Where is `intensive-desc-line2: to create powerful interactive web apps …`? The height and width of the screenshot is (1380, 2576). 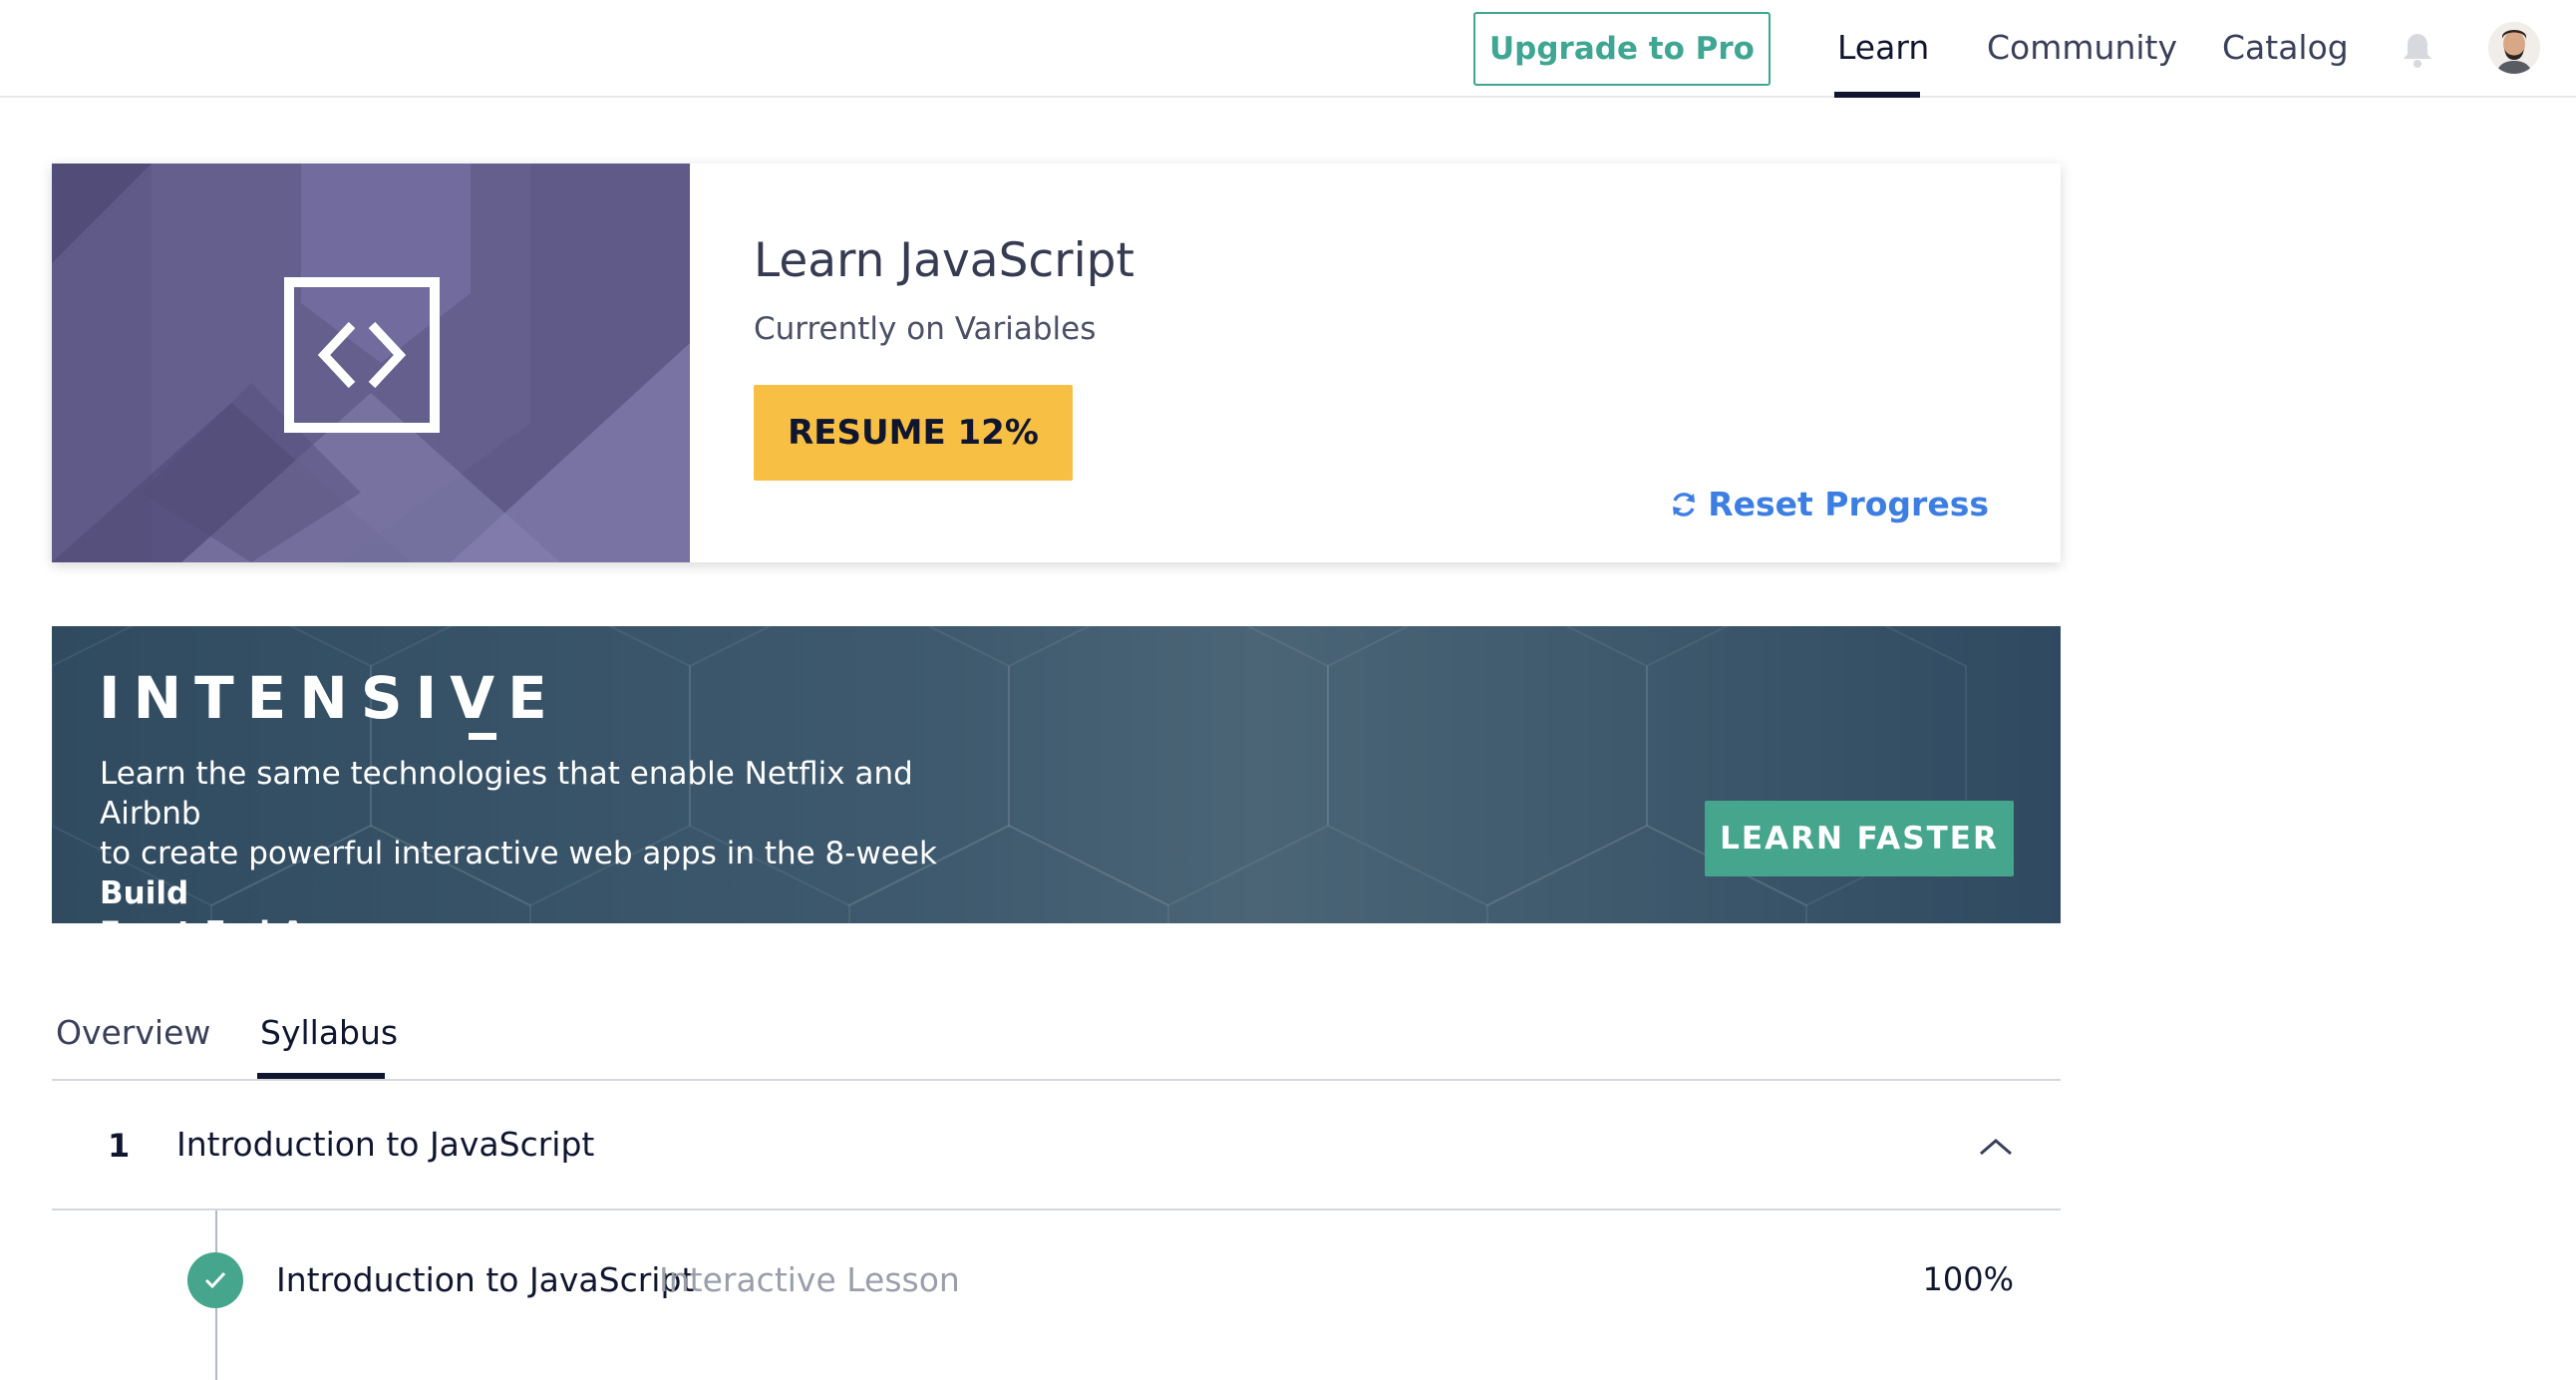
intensive-desc-line2: to create powerful interactive web apps … is located at coordinates (518, 853).